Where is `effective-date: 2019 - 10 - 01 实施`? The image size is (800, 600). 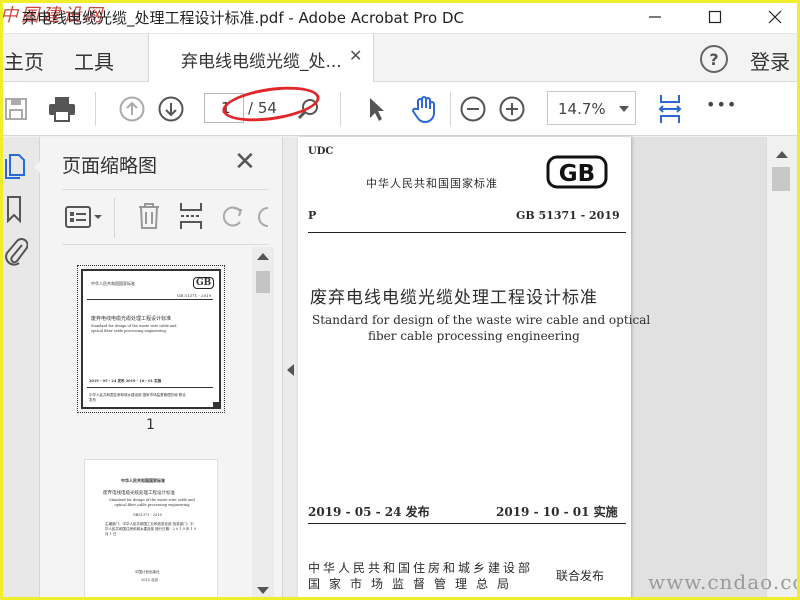 effective-date: 2019 - 10 - 01 实施 is located at coordinates (557, 512).